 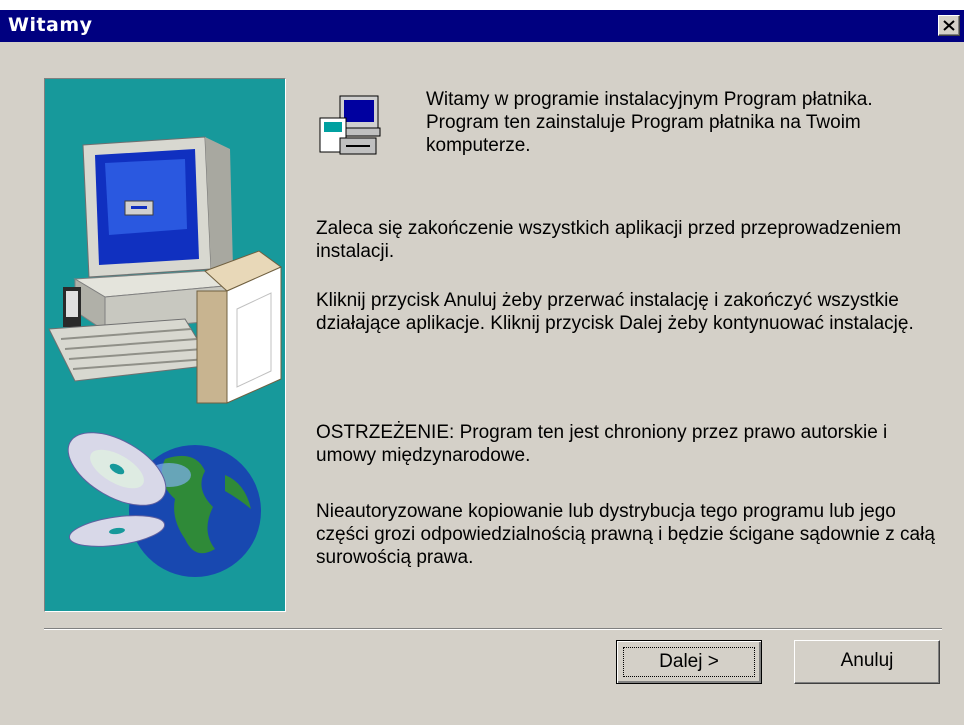 I want to click on close-icon, so click(x=949, y=25).